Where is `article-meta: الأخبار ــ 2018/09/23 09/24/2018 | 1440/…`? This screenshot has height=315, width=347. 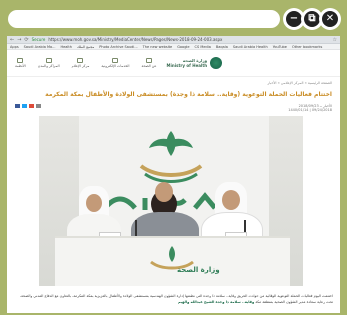 article-meta: الأخبار ــ 2018/09/23 09/24/2018 | 1440/… is located at coordinates (173, 105).